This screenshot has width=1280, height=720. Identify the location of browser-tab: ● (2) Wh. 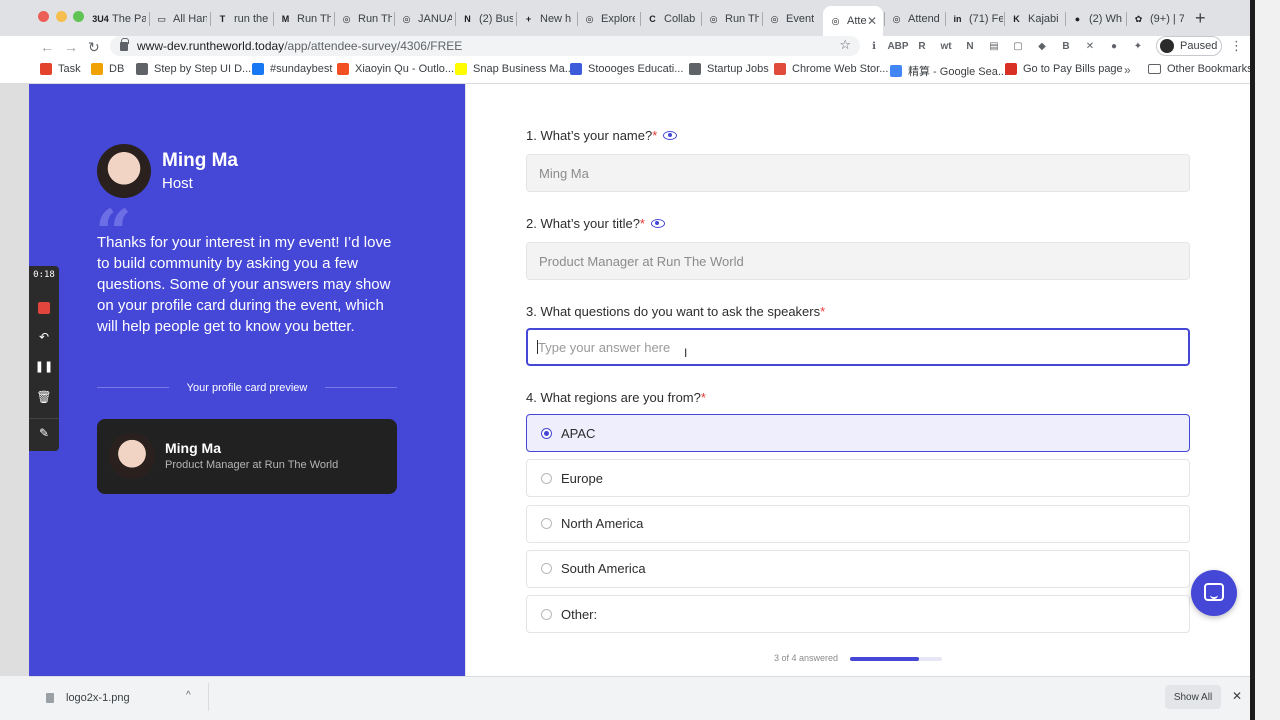
(1094, 19).